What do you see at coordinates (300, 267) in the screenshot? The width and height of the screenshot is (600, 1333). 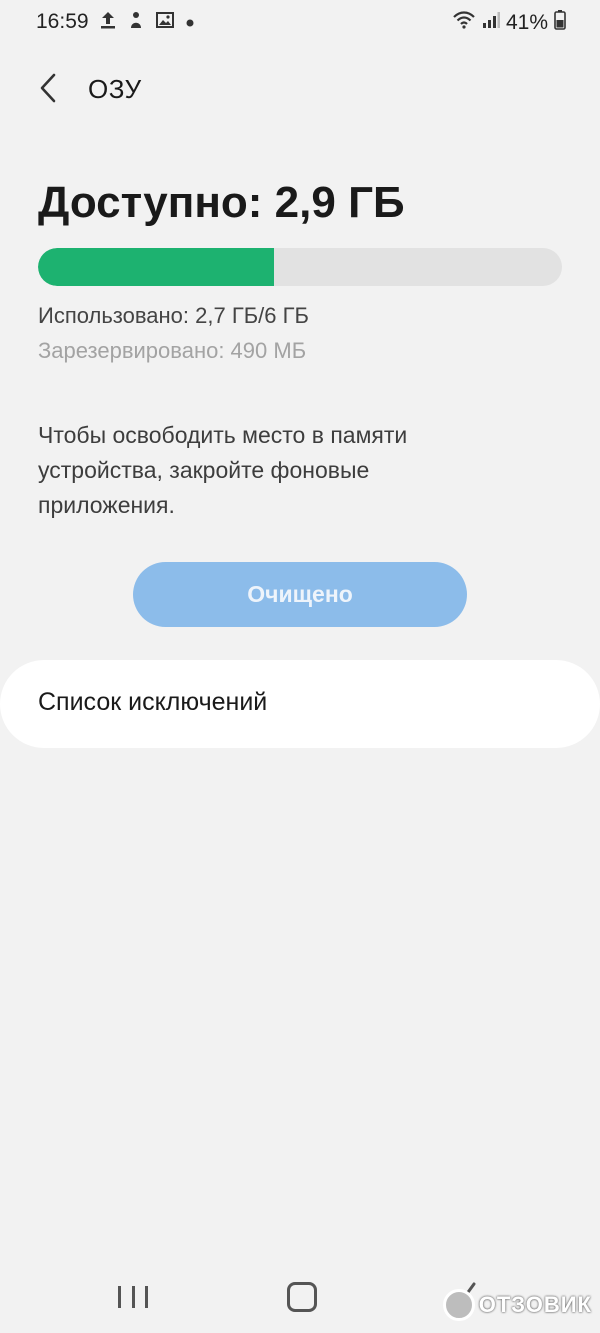 I see `memory-usage-bar` at bounding box center [300, 267].